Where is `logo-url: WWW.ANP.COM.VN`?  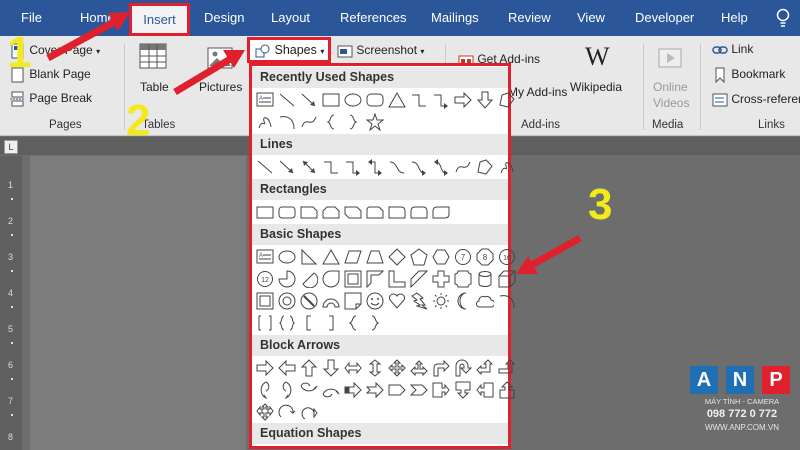
logo-url: WWW.ANP.COM.VN is located at coordinates (742, 427).